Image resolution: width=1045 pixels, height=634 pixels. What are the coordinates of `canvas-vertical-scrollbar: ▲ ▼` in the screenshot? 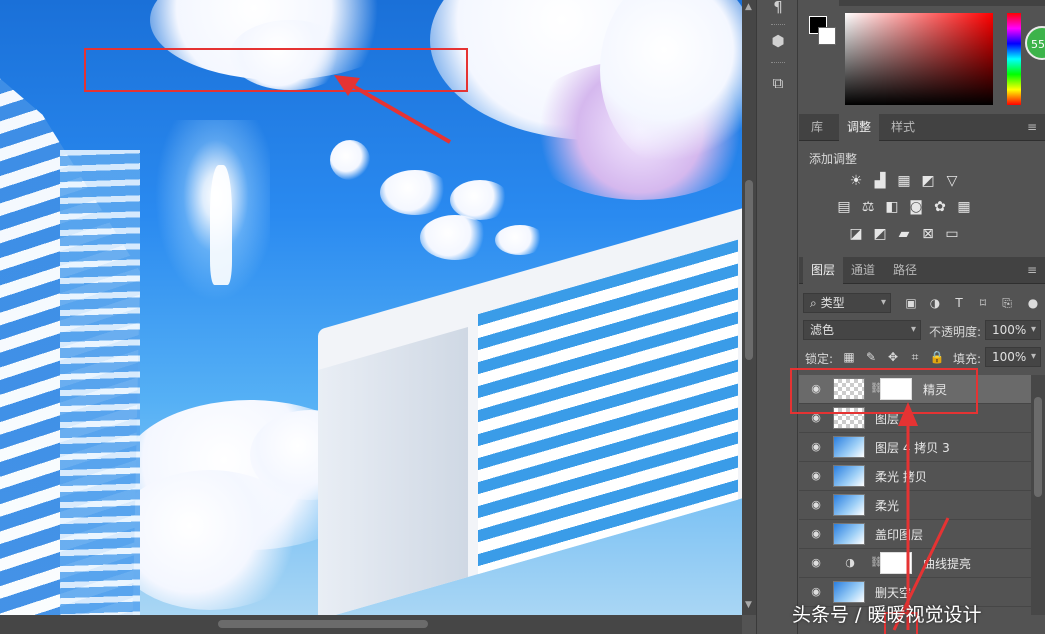 It's located at (749, 307).